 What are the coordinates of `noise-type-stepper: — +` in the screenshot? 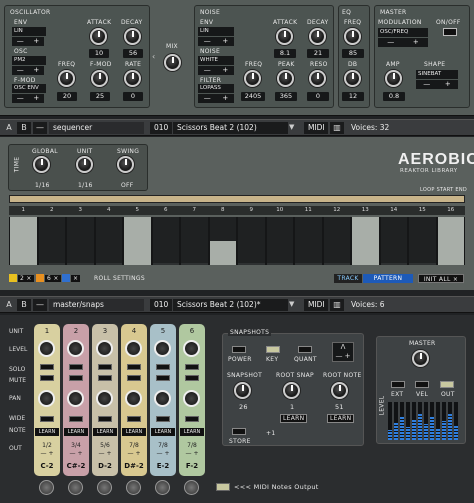 It's located at (216, 70).